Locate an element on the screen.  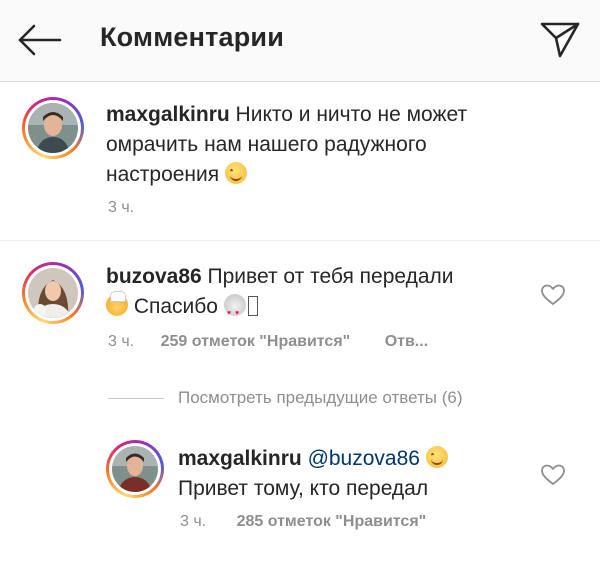
back-arrow-icon is located at coordinates (40, 40).